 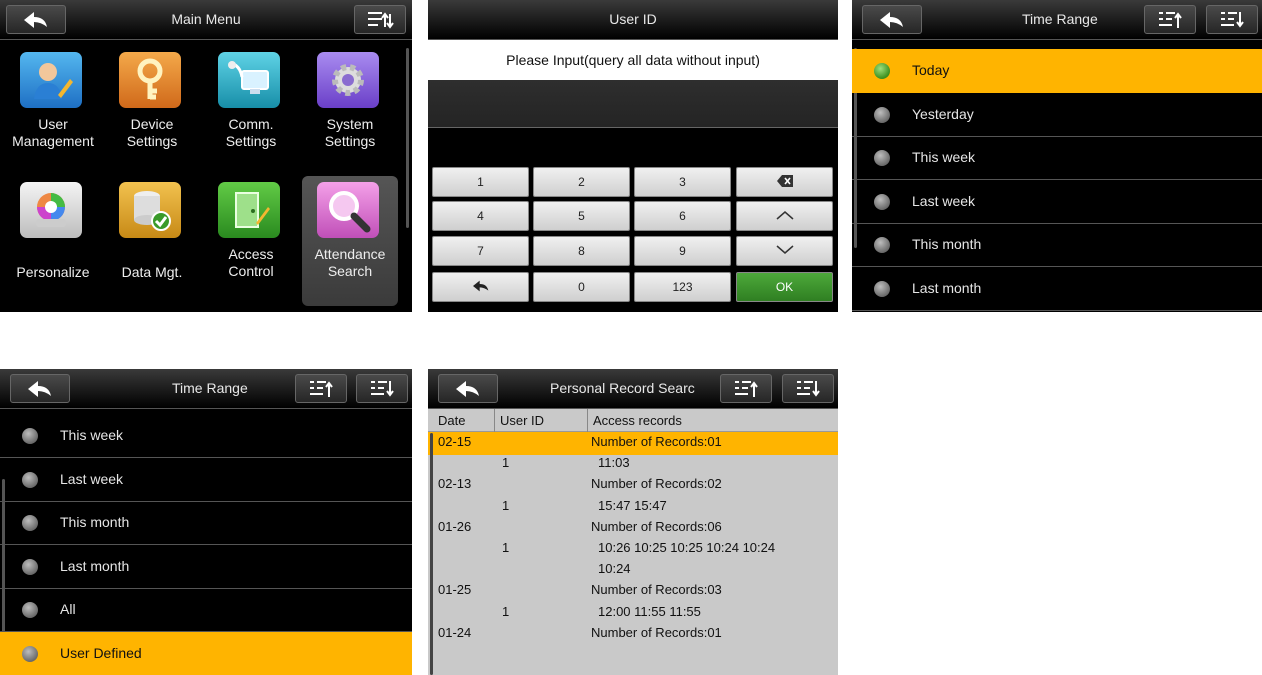 What do you see at coordinates (152, 272) in the screenshot?
I see `menu-item-label-line: Data Mgt.` at bounding box center [152, 272].